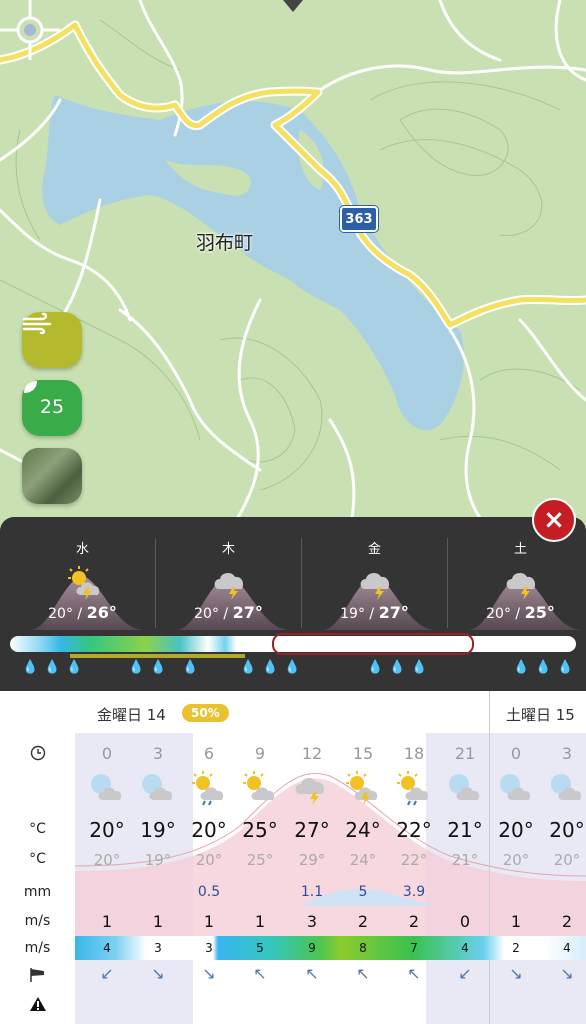 The height and width of the screenshot is (1024, 586). Describe the element at coordinates (37, 859) in the screenshot. I see `feels-unit-label: °C` at that location.